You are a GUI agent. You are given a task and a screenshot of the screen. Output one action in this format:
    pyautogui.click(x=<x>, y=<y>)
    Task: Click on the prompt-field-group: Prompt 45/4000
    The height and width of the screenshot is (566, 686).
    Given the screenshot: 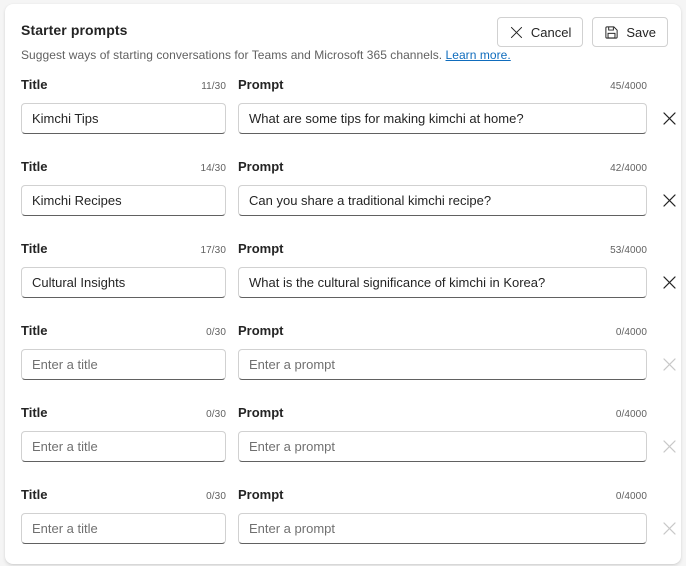 What is the action you would take?
    pyautogui.click(x=442, y=105)
    